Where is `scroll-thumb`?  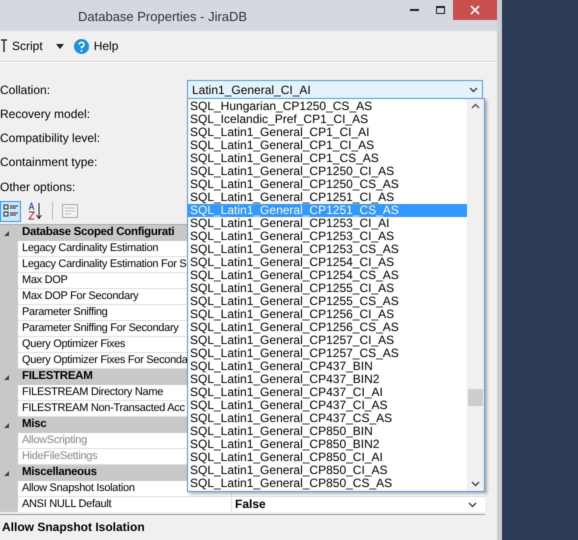
scroll-thumb is located at coordinates (475, 397).